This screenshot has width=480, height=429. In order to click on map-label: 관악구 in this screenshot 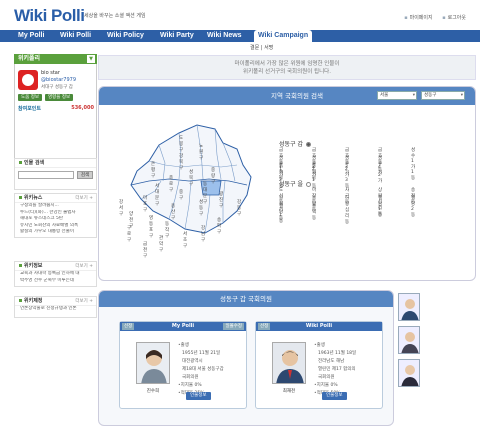, I will do `click(161, 244)`.